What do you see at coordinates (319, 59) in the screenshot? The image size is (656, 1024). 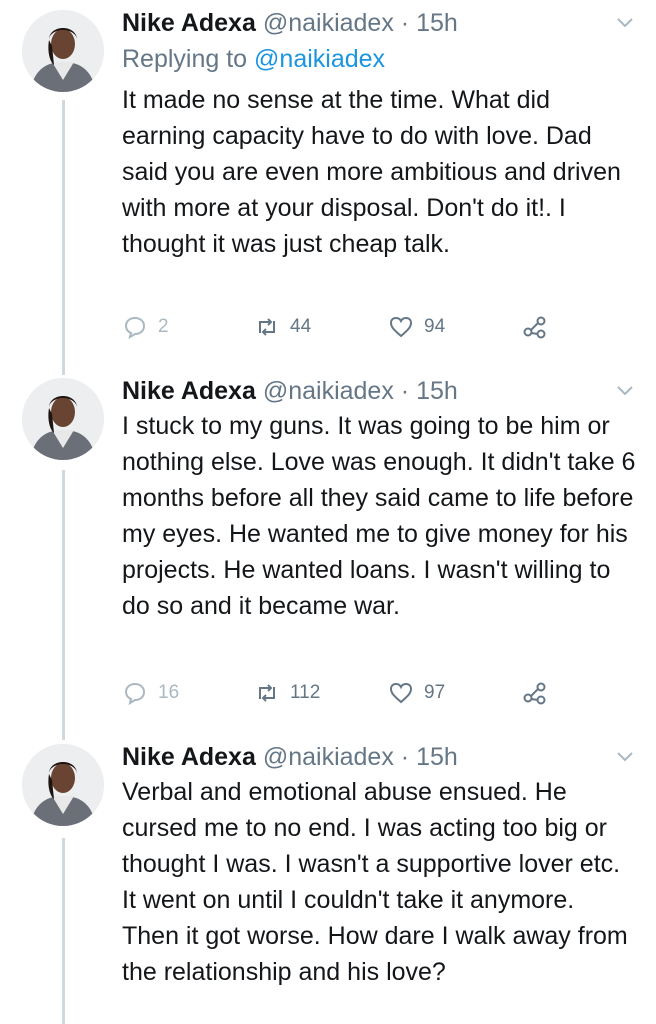 I see `replying-to-handle: @naikiadex` at bounding box center [319, 59].